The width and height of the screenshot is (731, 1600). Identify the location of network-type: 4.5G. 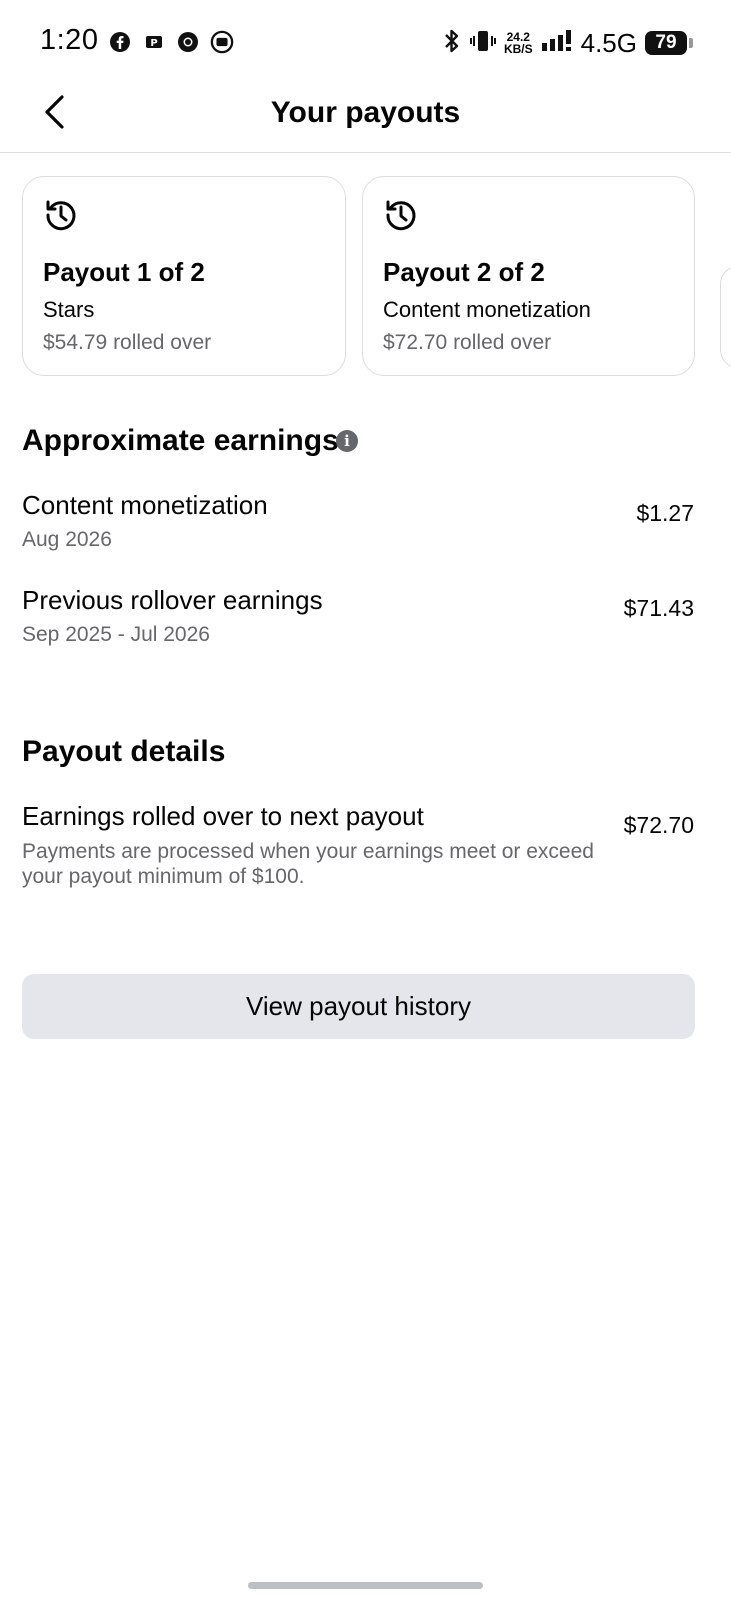
(608, 42).